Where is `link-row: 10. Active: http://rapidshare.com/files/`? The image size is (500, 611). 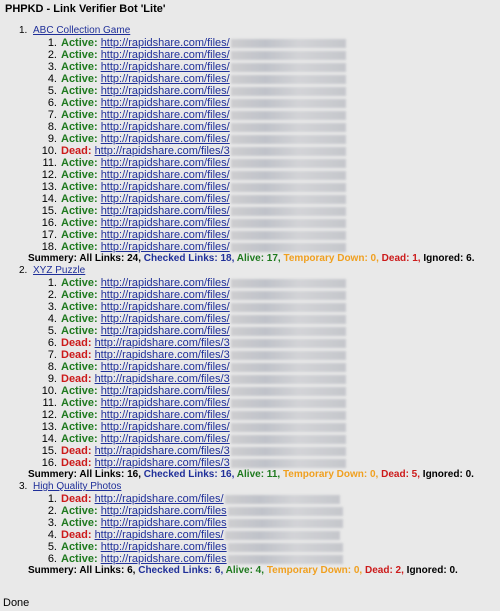
link-row: 10. Active: http://rapidshare.com/files/ is located at coordinates (256, 391).